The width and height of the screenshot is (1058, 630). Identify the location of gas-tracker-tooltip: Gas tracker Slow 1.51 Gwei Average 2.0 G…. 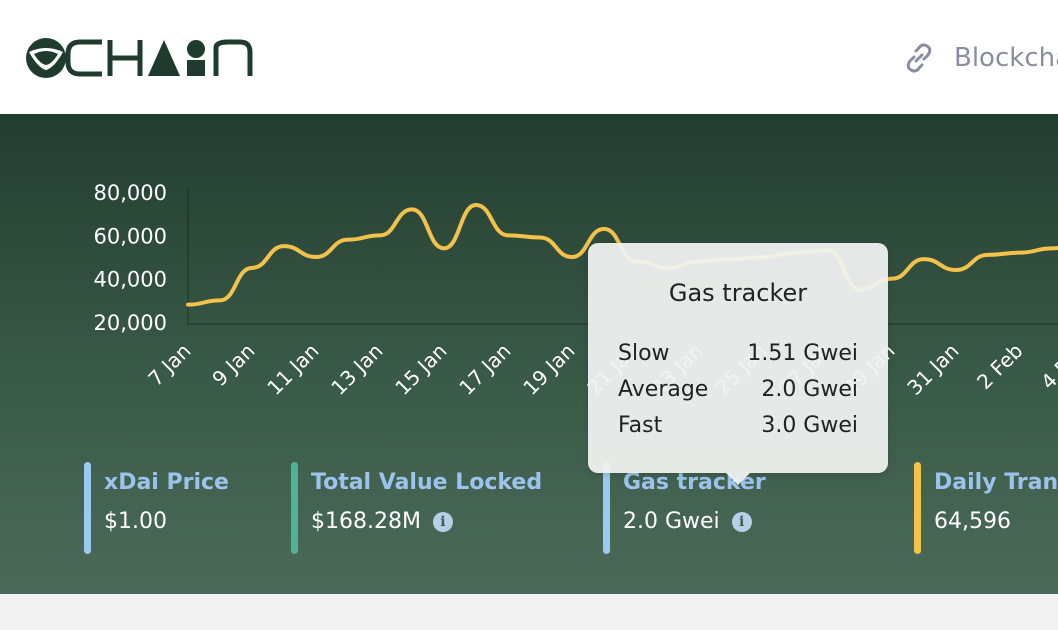
(738, 364).